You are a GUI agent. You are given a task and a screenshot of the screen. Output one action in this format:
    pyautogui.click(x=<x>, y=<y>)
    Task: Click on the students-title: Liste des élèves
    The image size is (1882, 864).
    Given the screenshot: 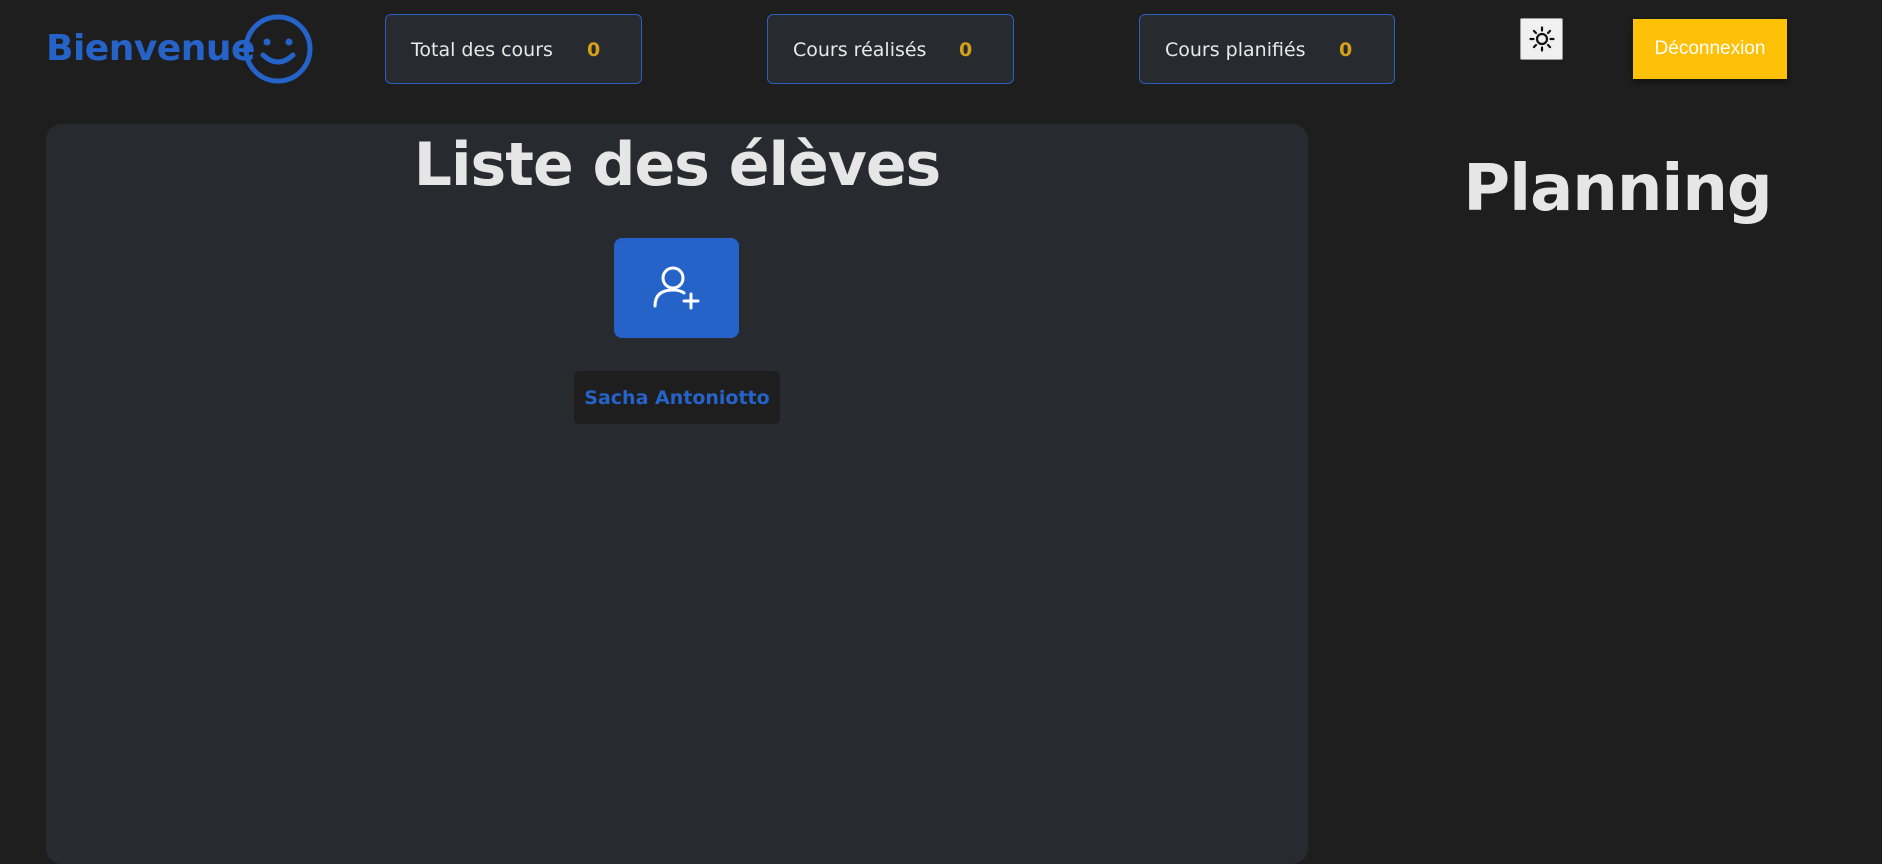 What is the action you would take?
    pyautogui.click(x=677, y=165)
    